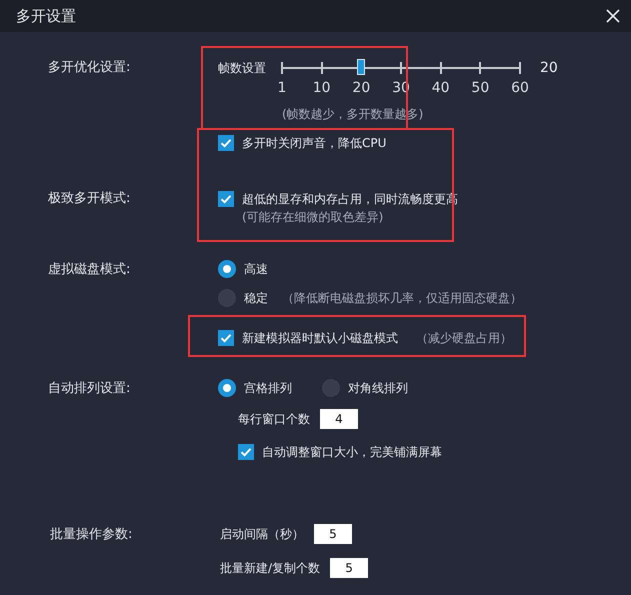 The width and height of the screenshot is (631, 595). I want to click on setting-label: 虚拟磁盘模式:, so click(90, 269).